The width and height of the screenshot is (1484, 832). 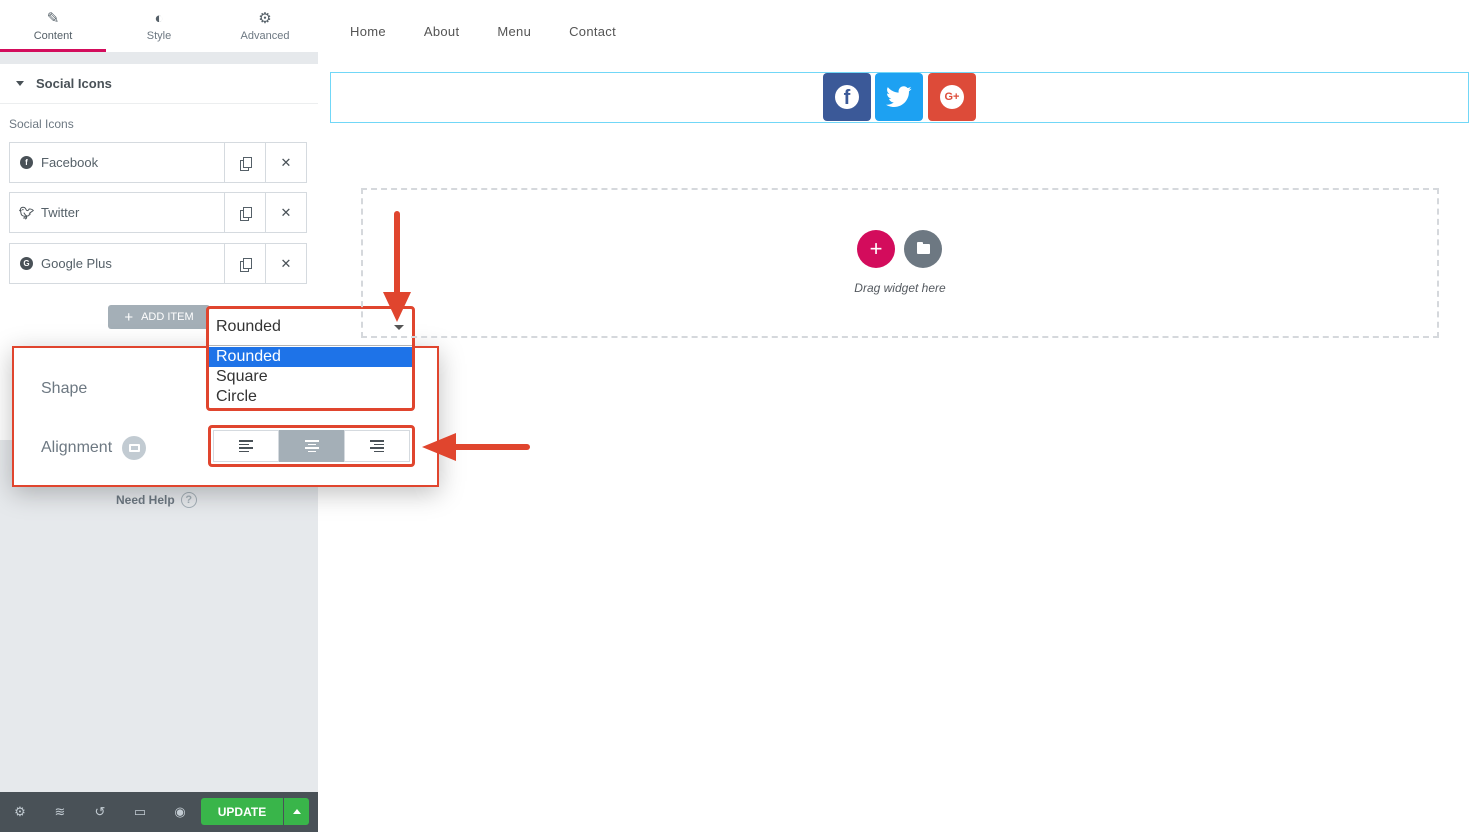 I want to click on nav-about: About, so click(x=441, y=31).